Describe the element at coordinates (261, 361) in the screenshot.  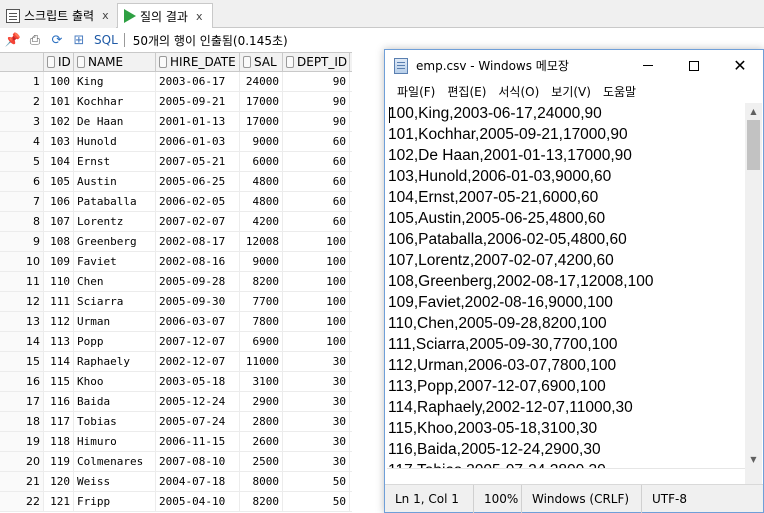
I see `cell-sal: 11000` at that location.